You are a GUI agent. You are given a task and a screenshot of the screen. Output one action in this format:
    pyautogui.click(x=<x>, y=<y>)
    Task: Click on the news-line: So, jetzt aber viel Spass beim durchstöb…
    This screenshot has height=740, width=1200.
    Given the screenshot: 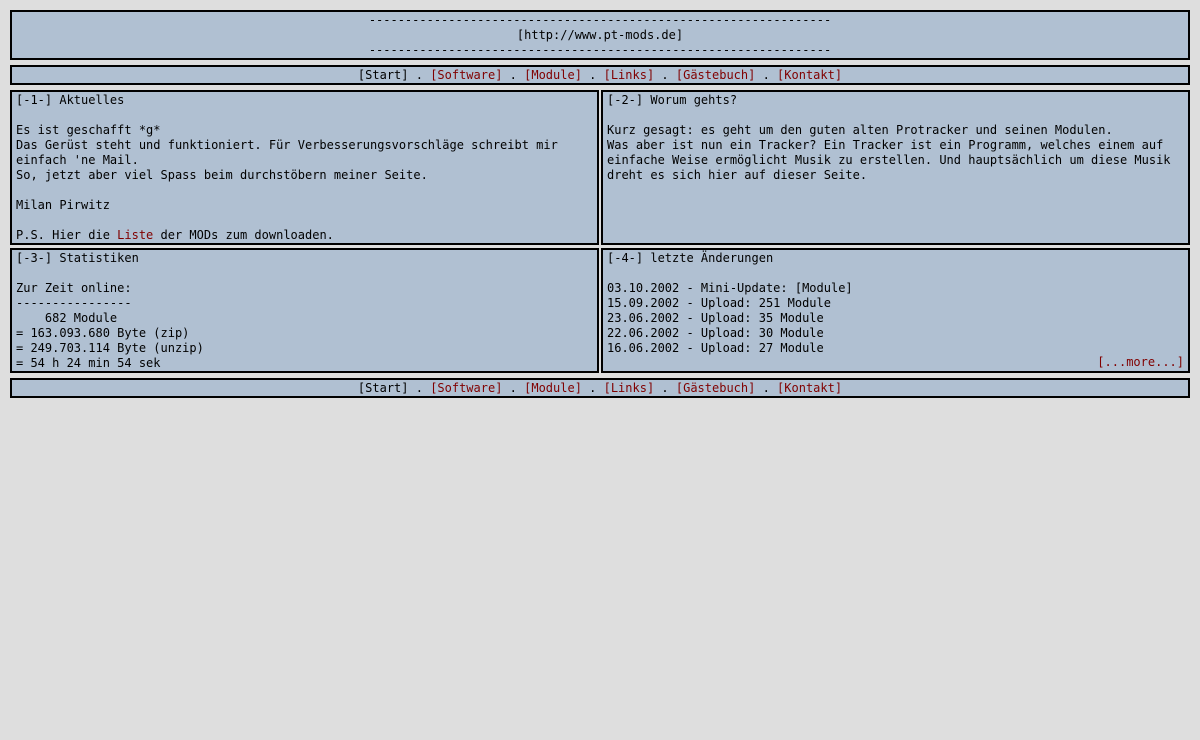 What is the action you would take?
    pyautogui.click(x=222, y=175)
    